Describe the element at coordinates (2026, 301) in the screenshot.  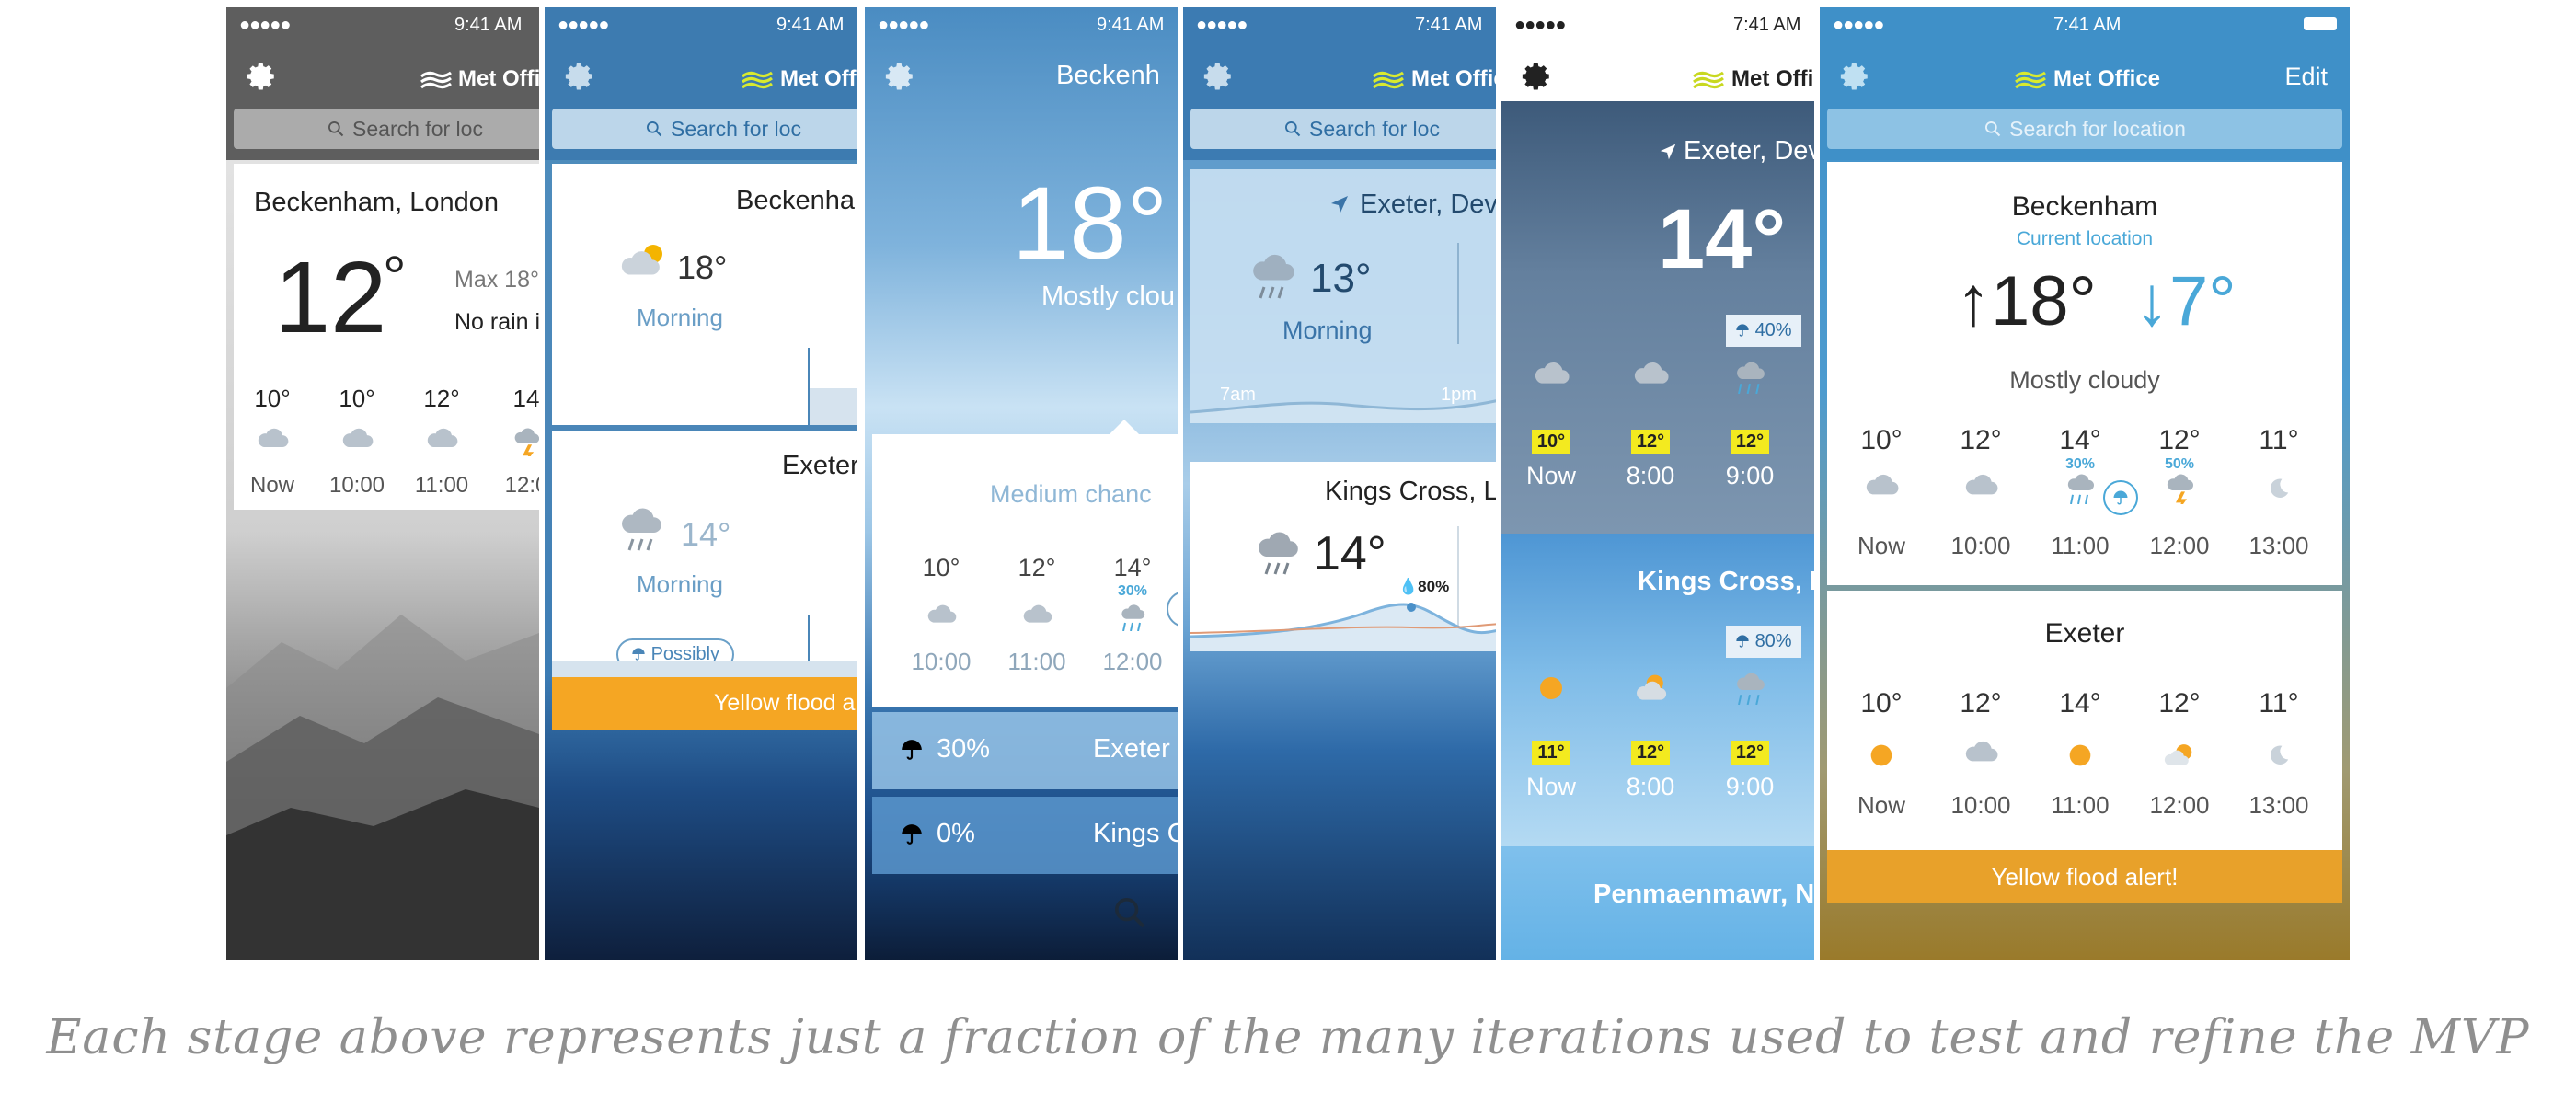
I see `high-temp-group: ↑18°` at that location.